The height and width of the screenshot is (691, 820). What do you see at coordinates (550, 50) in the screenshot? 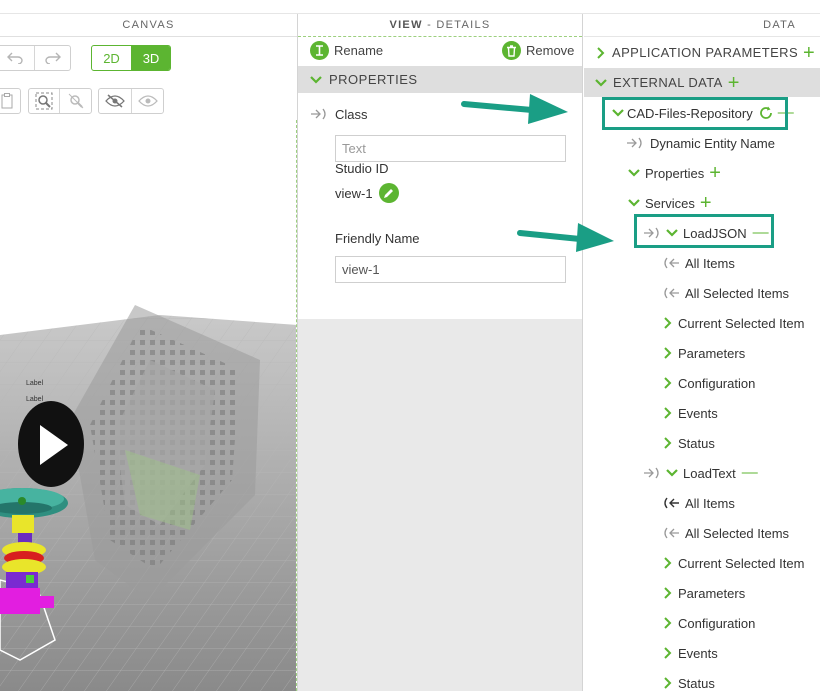
I see `remove-label: Remove` at bounding box center [550, 50].